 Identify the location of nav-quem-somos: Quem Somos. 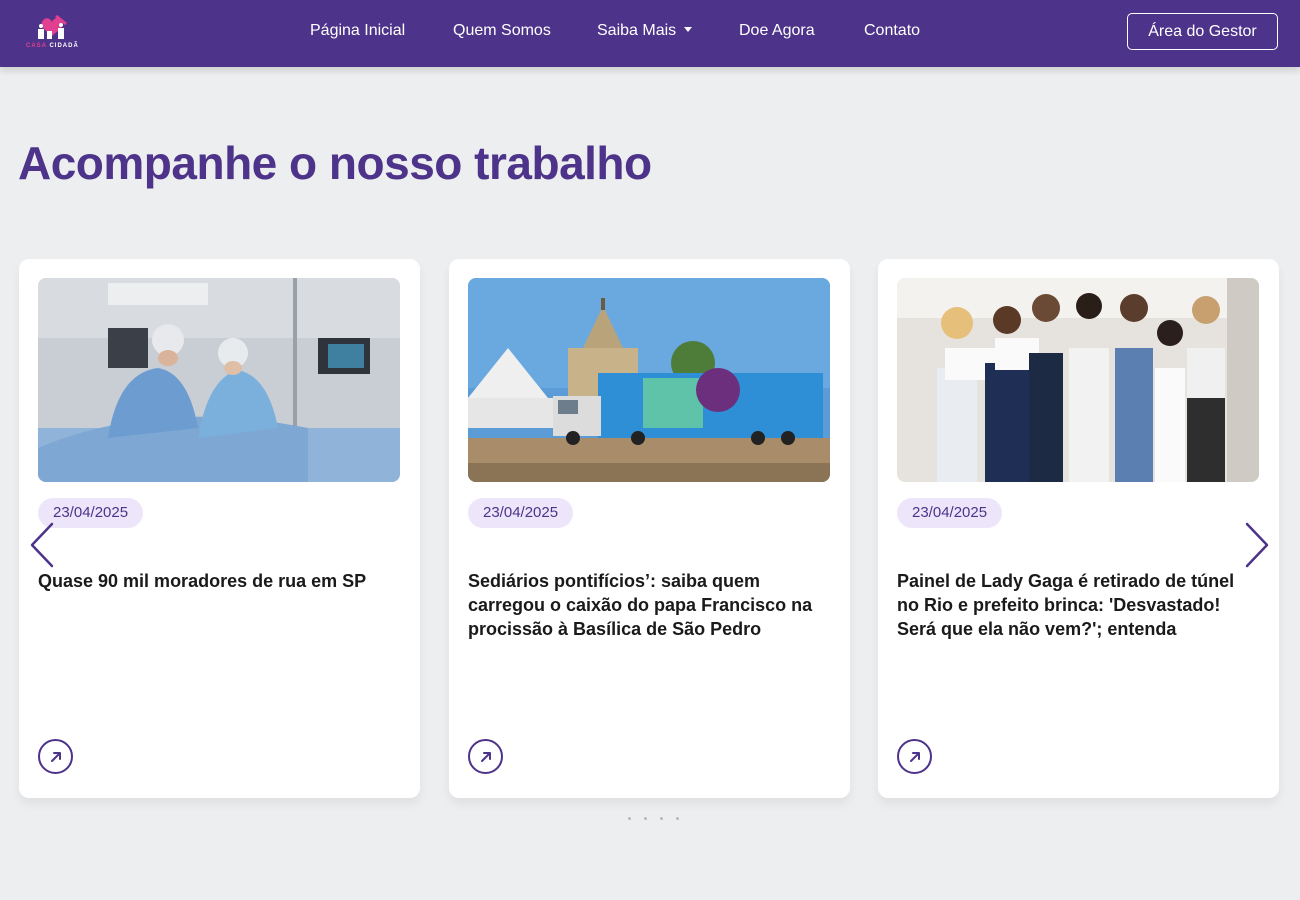
(502, 31).